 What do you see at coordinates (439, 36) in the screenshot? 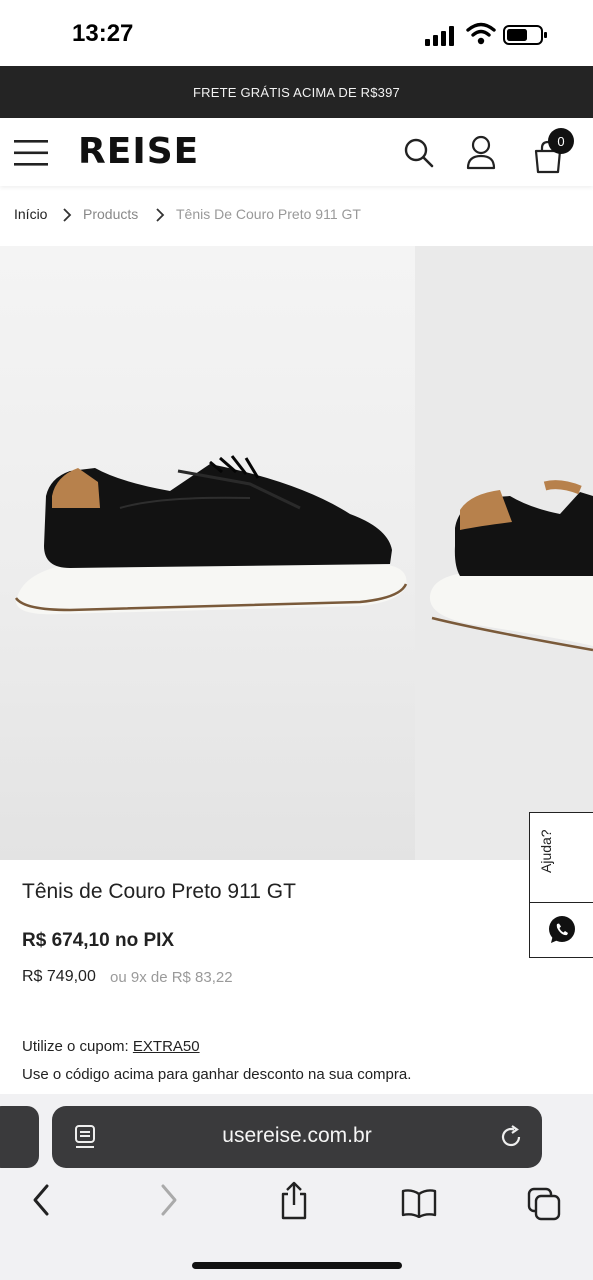
I see `signal-icon` at bounding box center [439, 36].